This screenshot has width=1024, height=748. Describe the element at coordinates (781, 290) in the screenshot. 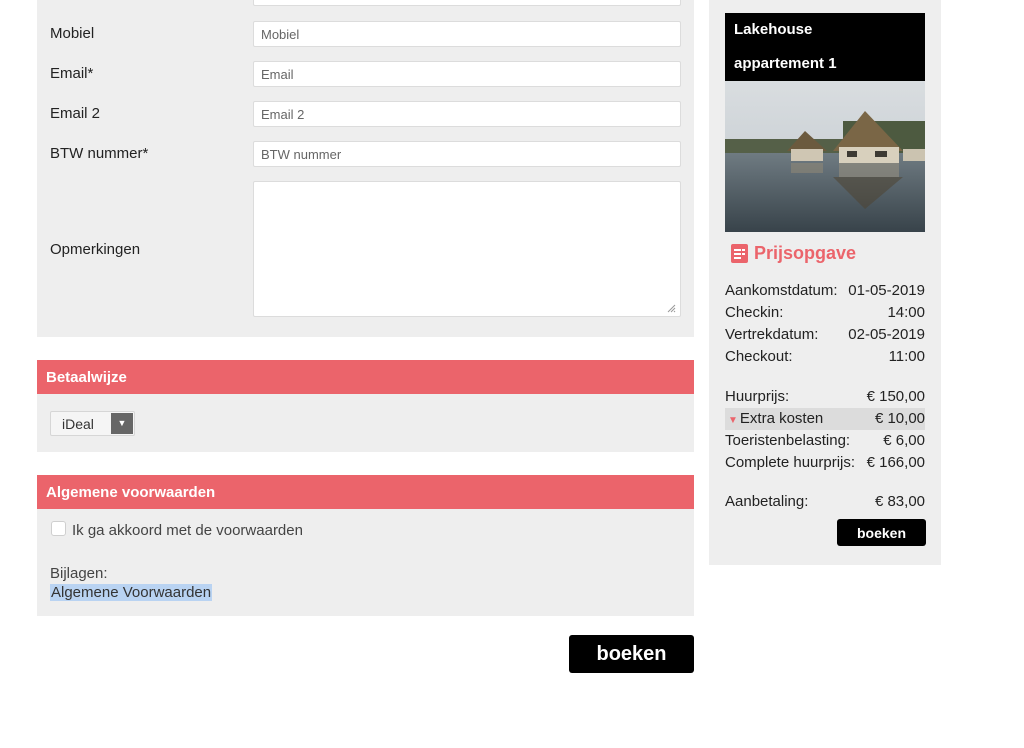

I see `arrival-date-key: Aankomstdatum:` at that location.